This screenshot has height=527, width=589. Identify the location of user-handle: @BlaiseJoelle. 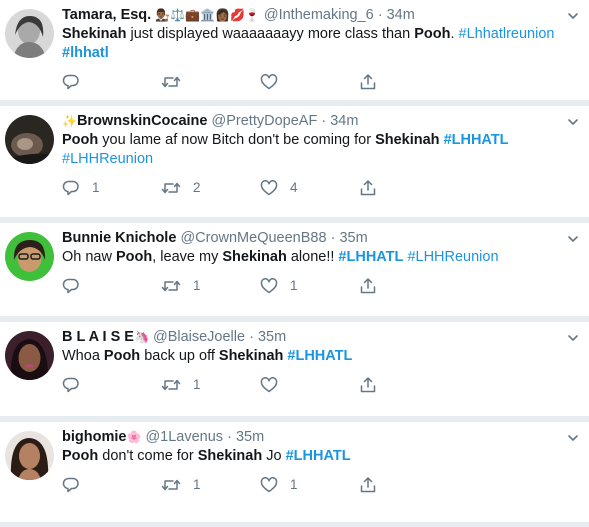
(199, 337).